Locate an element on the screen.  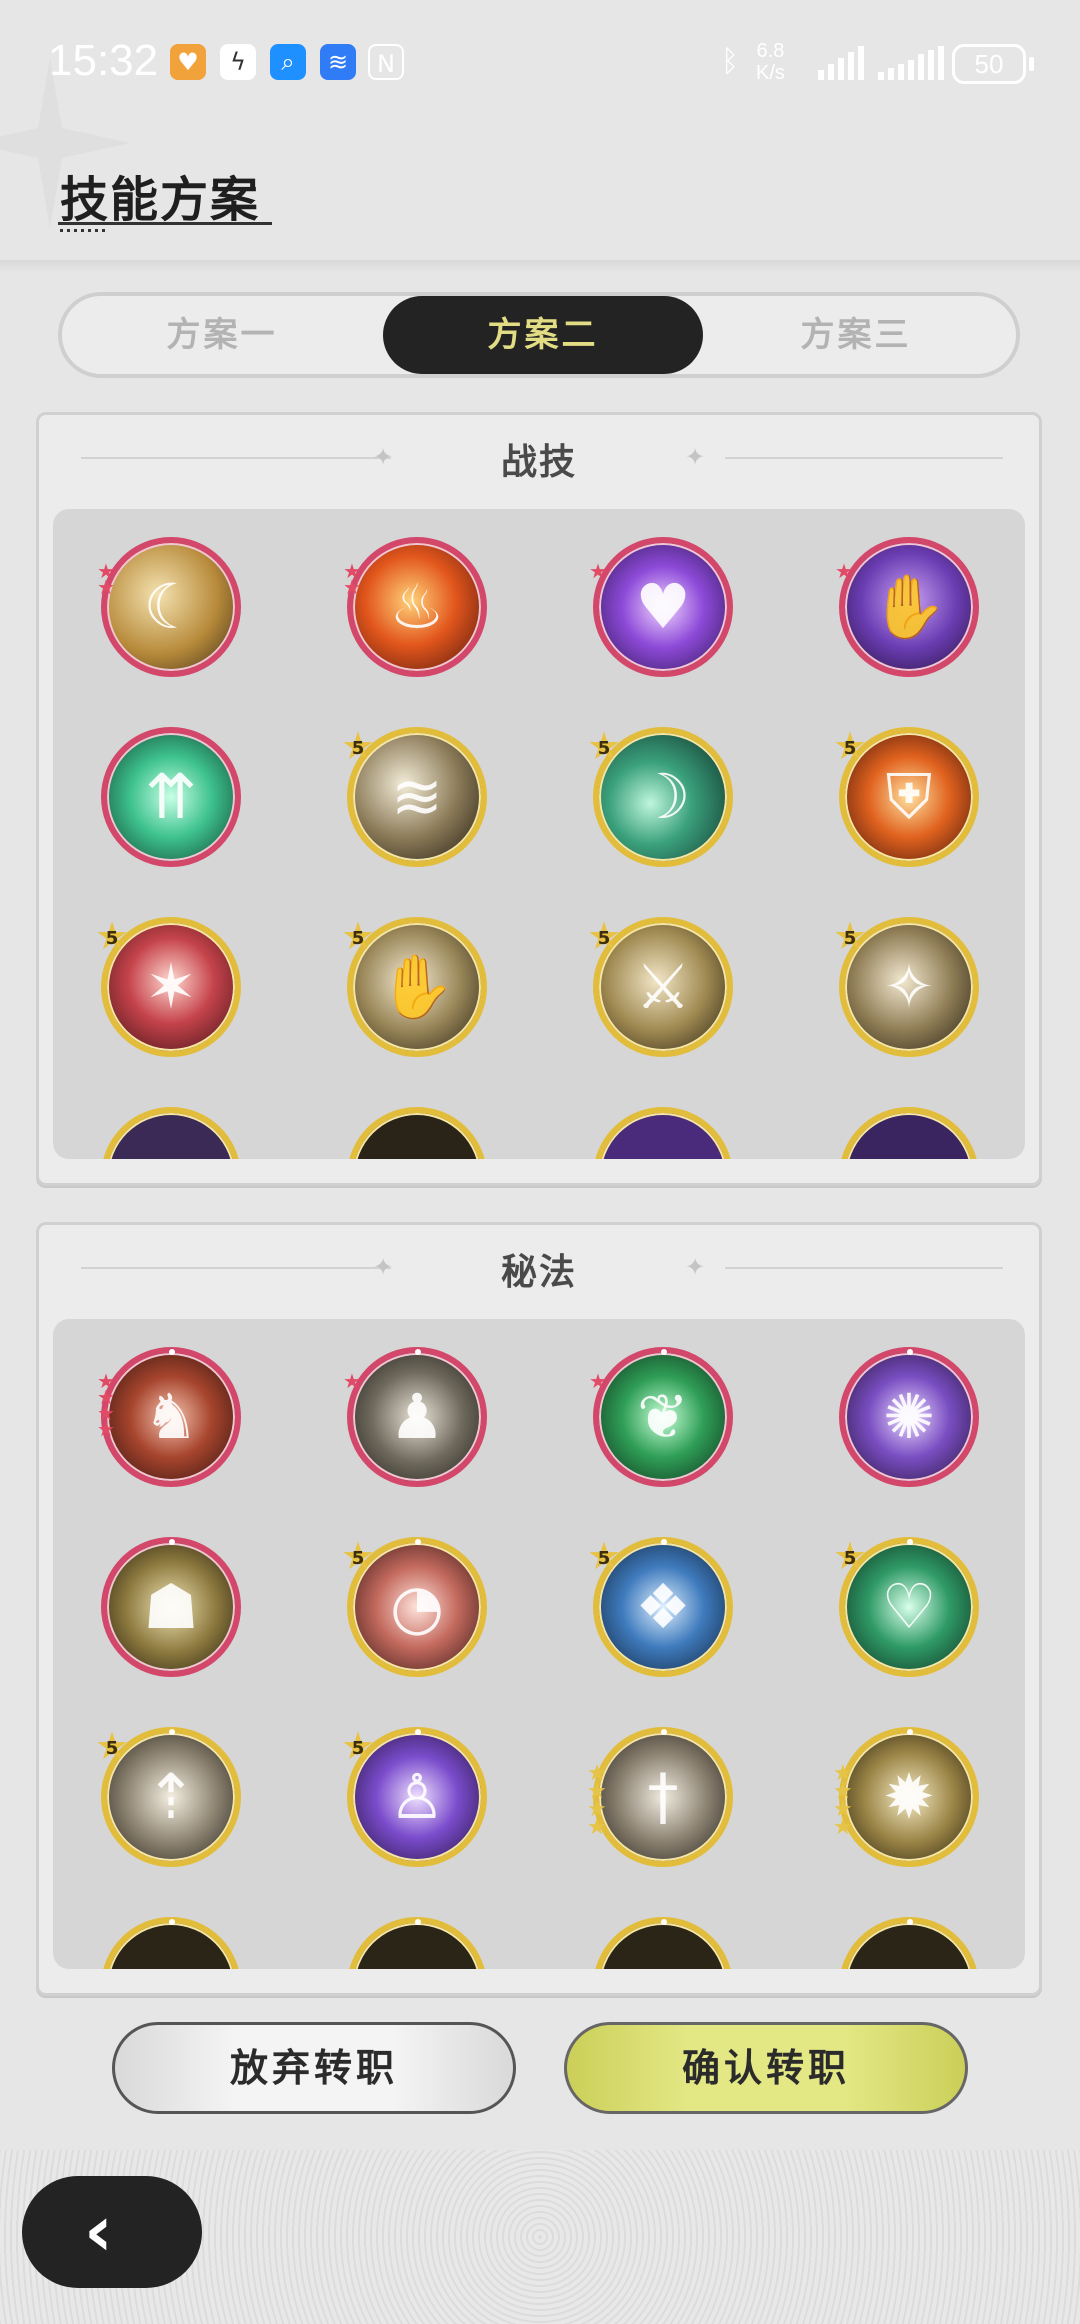
app-link-icon: ϟ is located at coordinates (238, 62).